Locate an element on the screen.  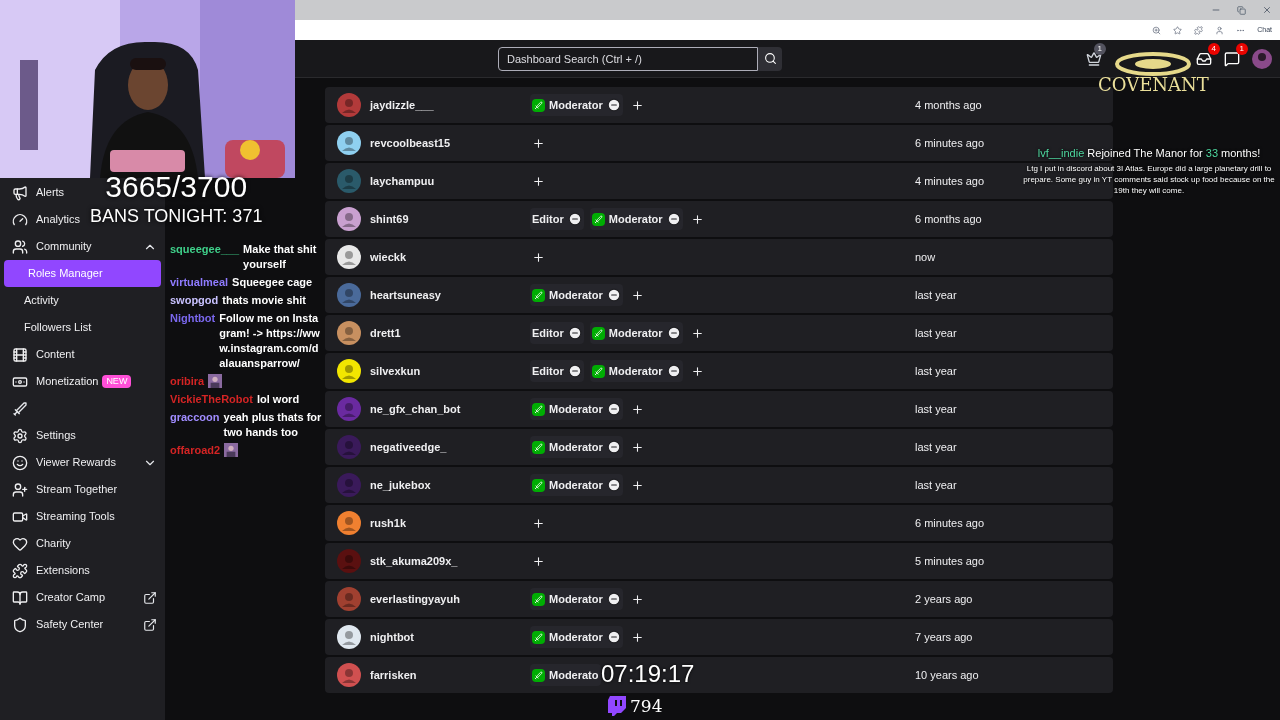
sidebar-item: Content is located at coordinates (37, 354).